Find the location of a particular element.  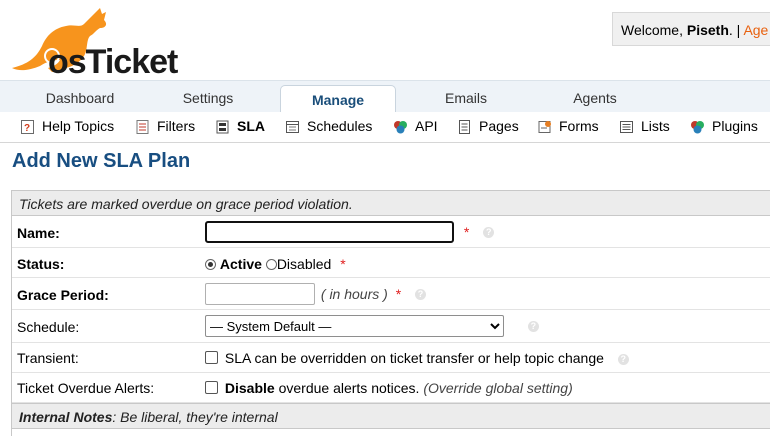

grace-period-field-wrap: ( in hours ) * ? is located at coordinates (316, 294).